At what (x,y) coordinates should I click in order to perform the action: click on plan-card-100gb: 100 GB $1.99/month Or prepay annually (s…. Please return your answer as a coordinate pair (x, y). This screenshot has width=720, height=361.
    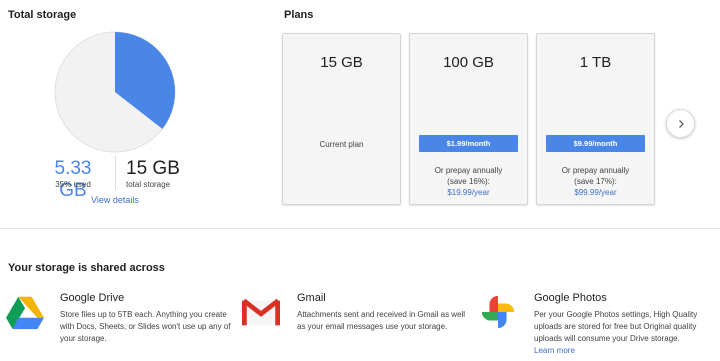
    Looking at the image, I should click on (468, 119).